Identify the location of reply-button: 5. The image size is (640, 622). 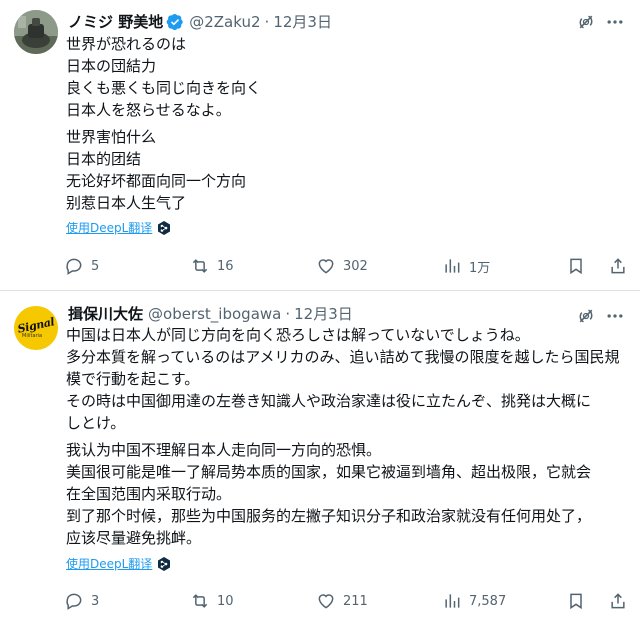
(81, 266).